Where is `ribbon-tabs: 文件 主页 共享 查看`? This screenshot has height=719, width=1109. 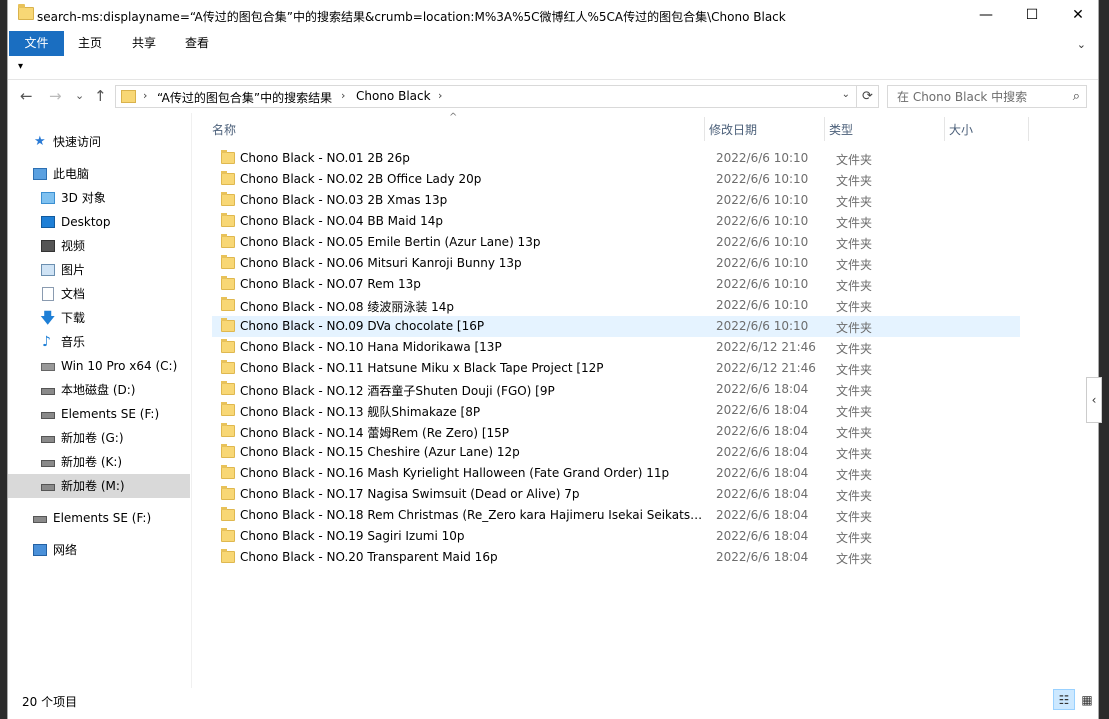
ribbon-tabs: 文件 主页 共享 查看 is located at coordinates (553, 43).